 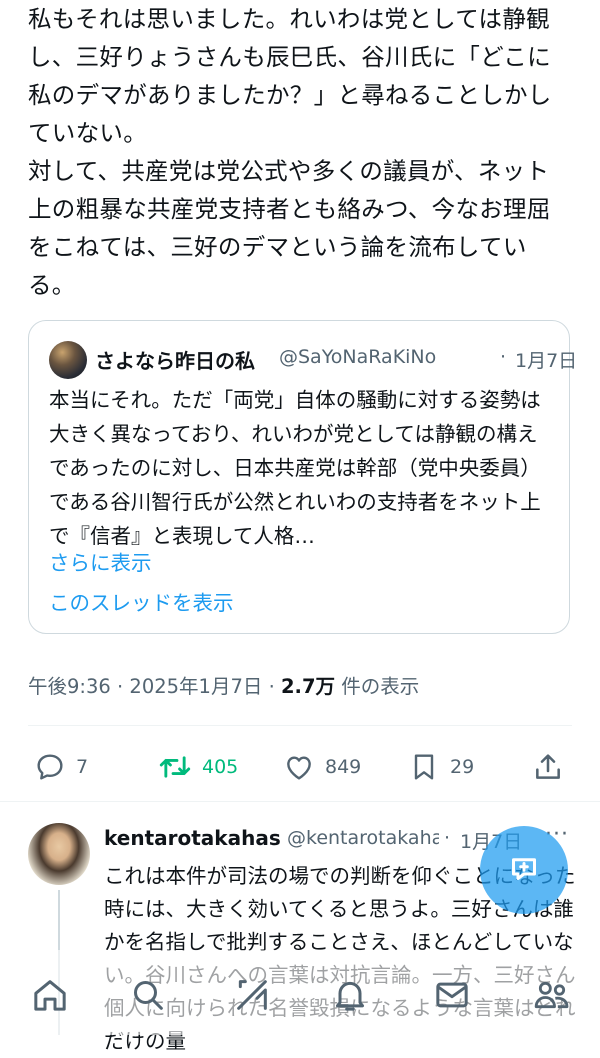 I want to click on quoted-author-handle: @SaYoNaRaKiNo, so click(x=358, y=357).